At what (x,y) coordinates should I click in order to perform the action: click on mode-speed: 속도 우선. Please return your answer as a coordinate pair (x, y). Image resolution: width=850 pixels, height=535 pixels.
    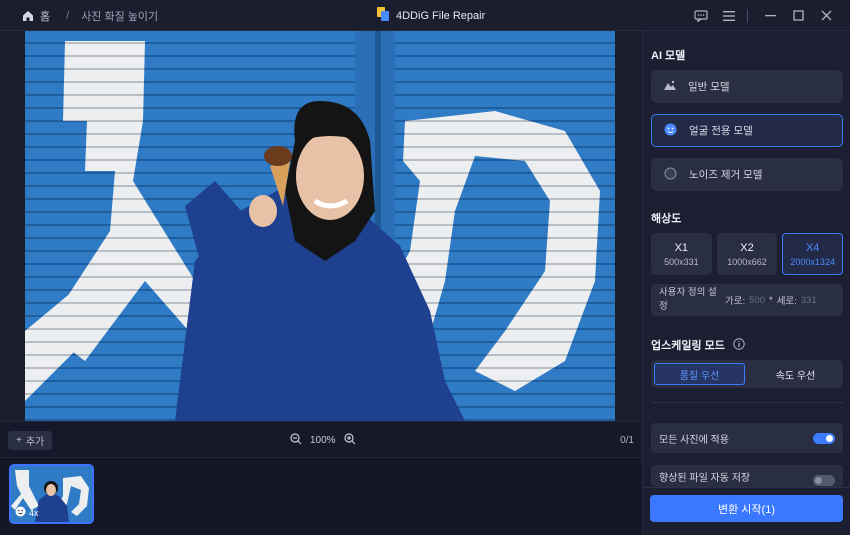
    Looking at the image, I should click on (795, 374).